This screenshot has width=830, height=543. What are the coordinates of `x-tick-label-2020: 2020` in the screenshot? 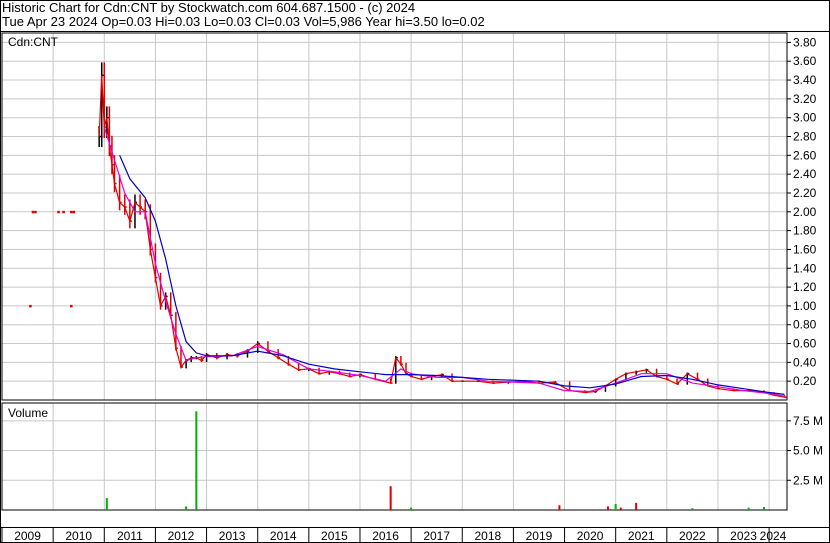 It's located at (590, 536).